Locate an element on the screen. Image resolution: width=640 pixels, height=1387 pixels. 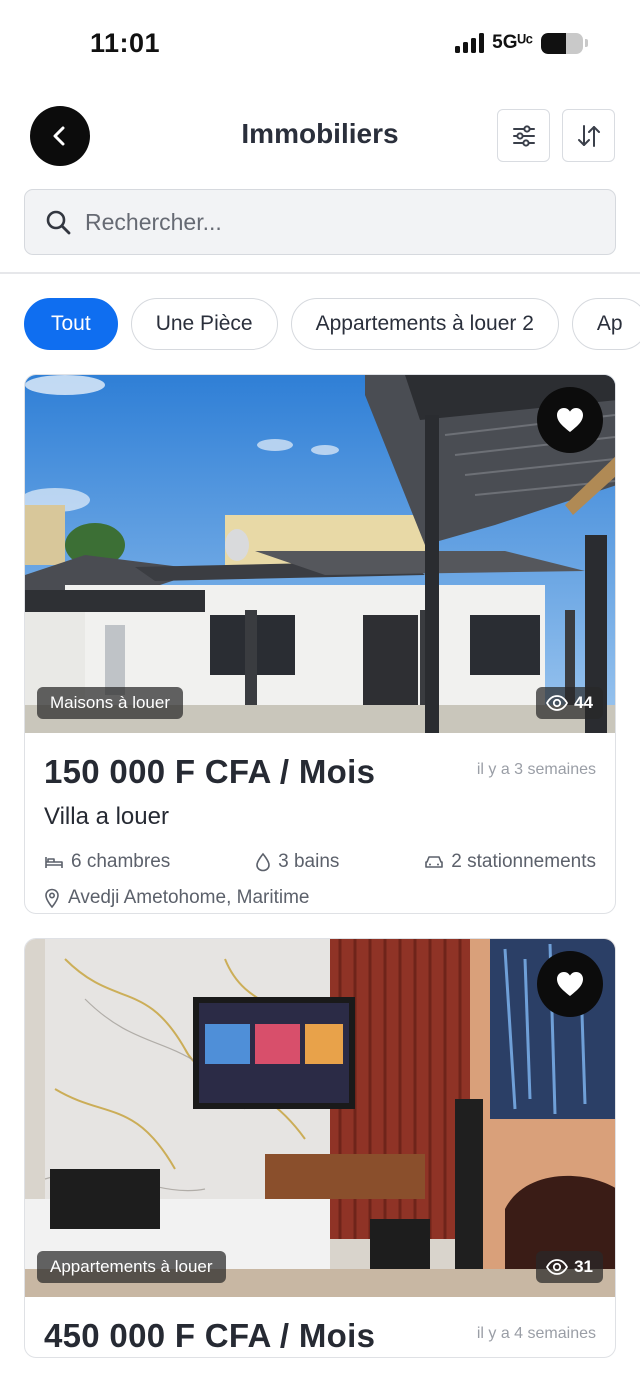
network-label: 5Gᵁᶜ is located at coordinates (512, 42).